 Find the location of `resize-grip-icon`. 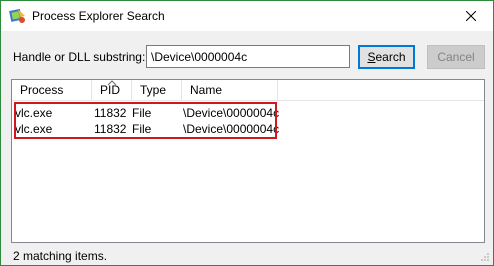

resize-grip-icon is located at coordinates (485, 257).